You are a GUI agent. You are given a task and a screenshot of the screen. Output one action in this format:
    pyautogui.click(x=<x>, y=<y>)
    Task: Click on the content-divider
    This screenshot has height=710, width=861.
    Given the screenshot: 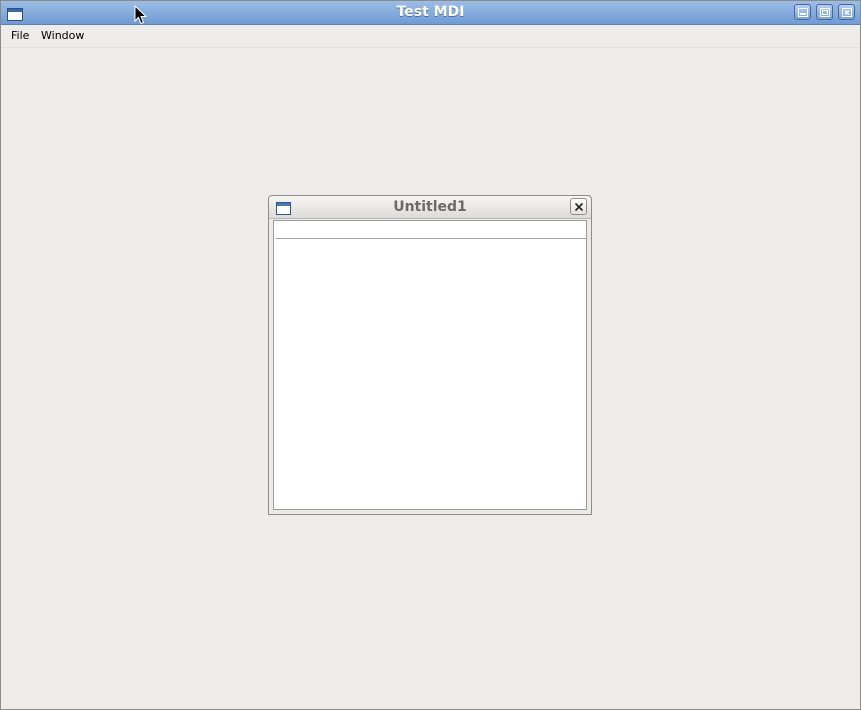 What is the action you would take?
    pyautogui.click(x=431, y=238)
    